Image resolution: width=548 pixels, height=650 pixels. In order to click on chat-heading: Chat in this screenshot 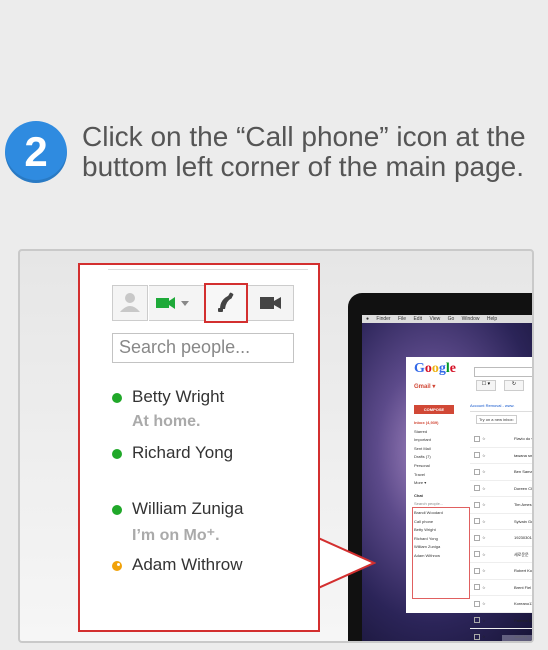, I will do `click(418, 495)`.